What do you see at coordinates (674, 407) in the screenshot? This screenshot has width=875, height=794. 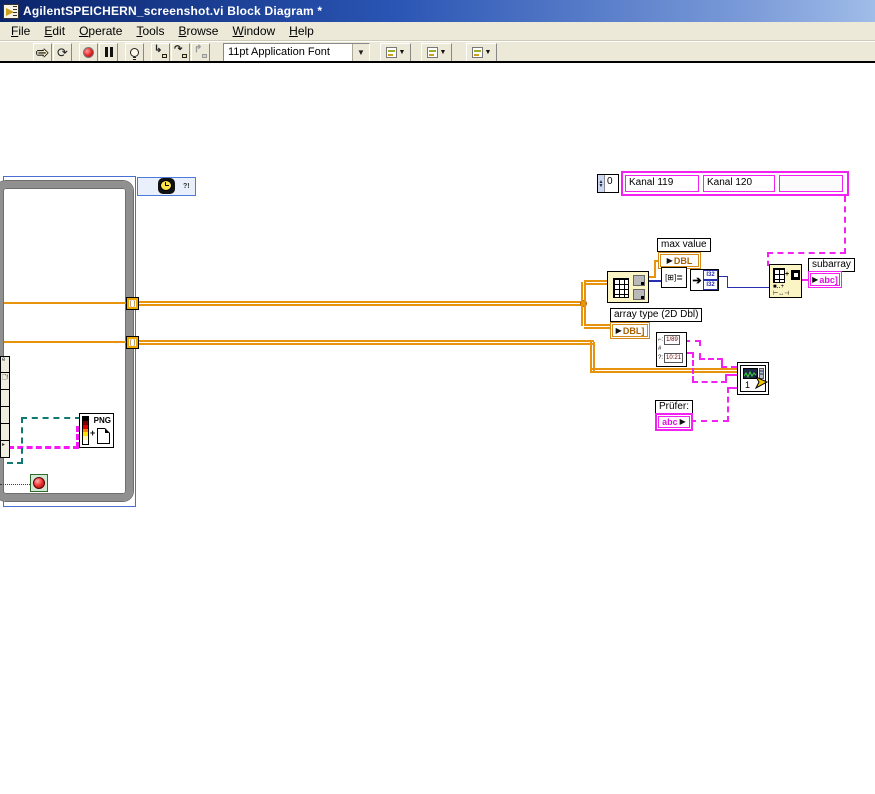 I see `pruefer-label: Prüfer:` at bounding box center [674, 407].